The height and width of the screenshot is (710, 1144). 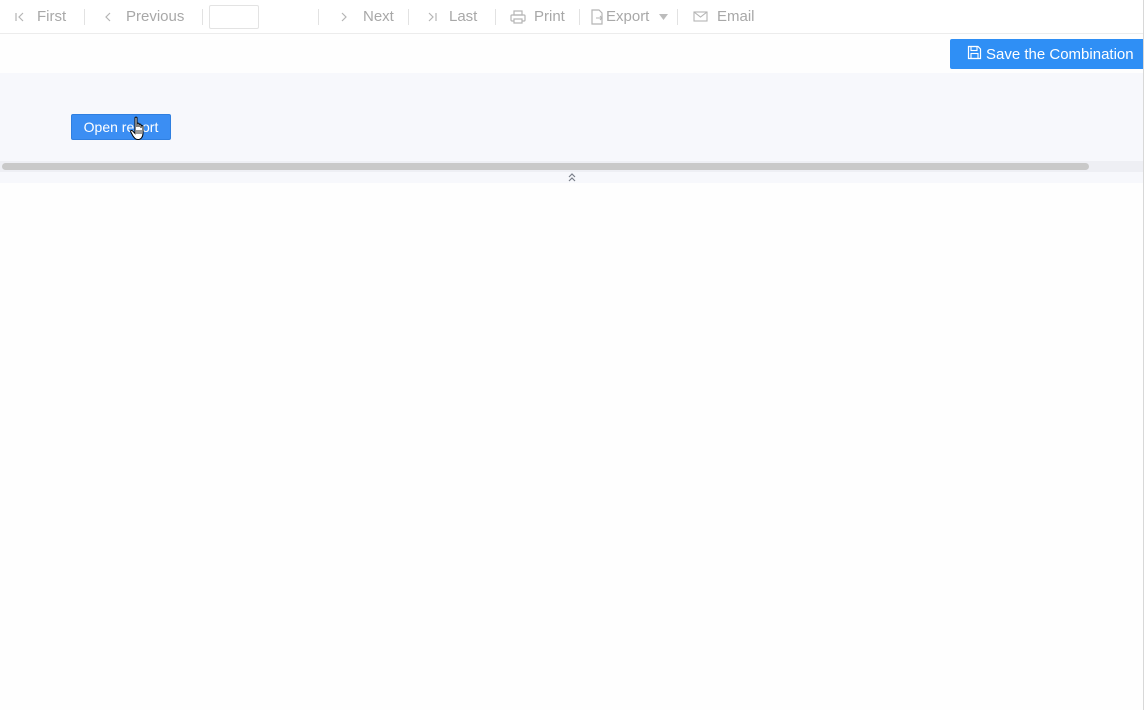 What do you see at coordinates (463, 16) in the screenshot?
I see `last-page-label: Last` at bounding box center [463, 16].